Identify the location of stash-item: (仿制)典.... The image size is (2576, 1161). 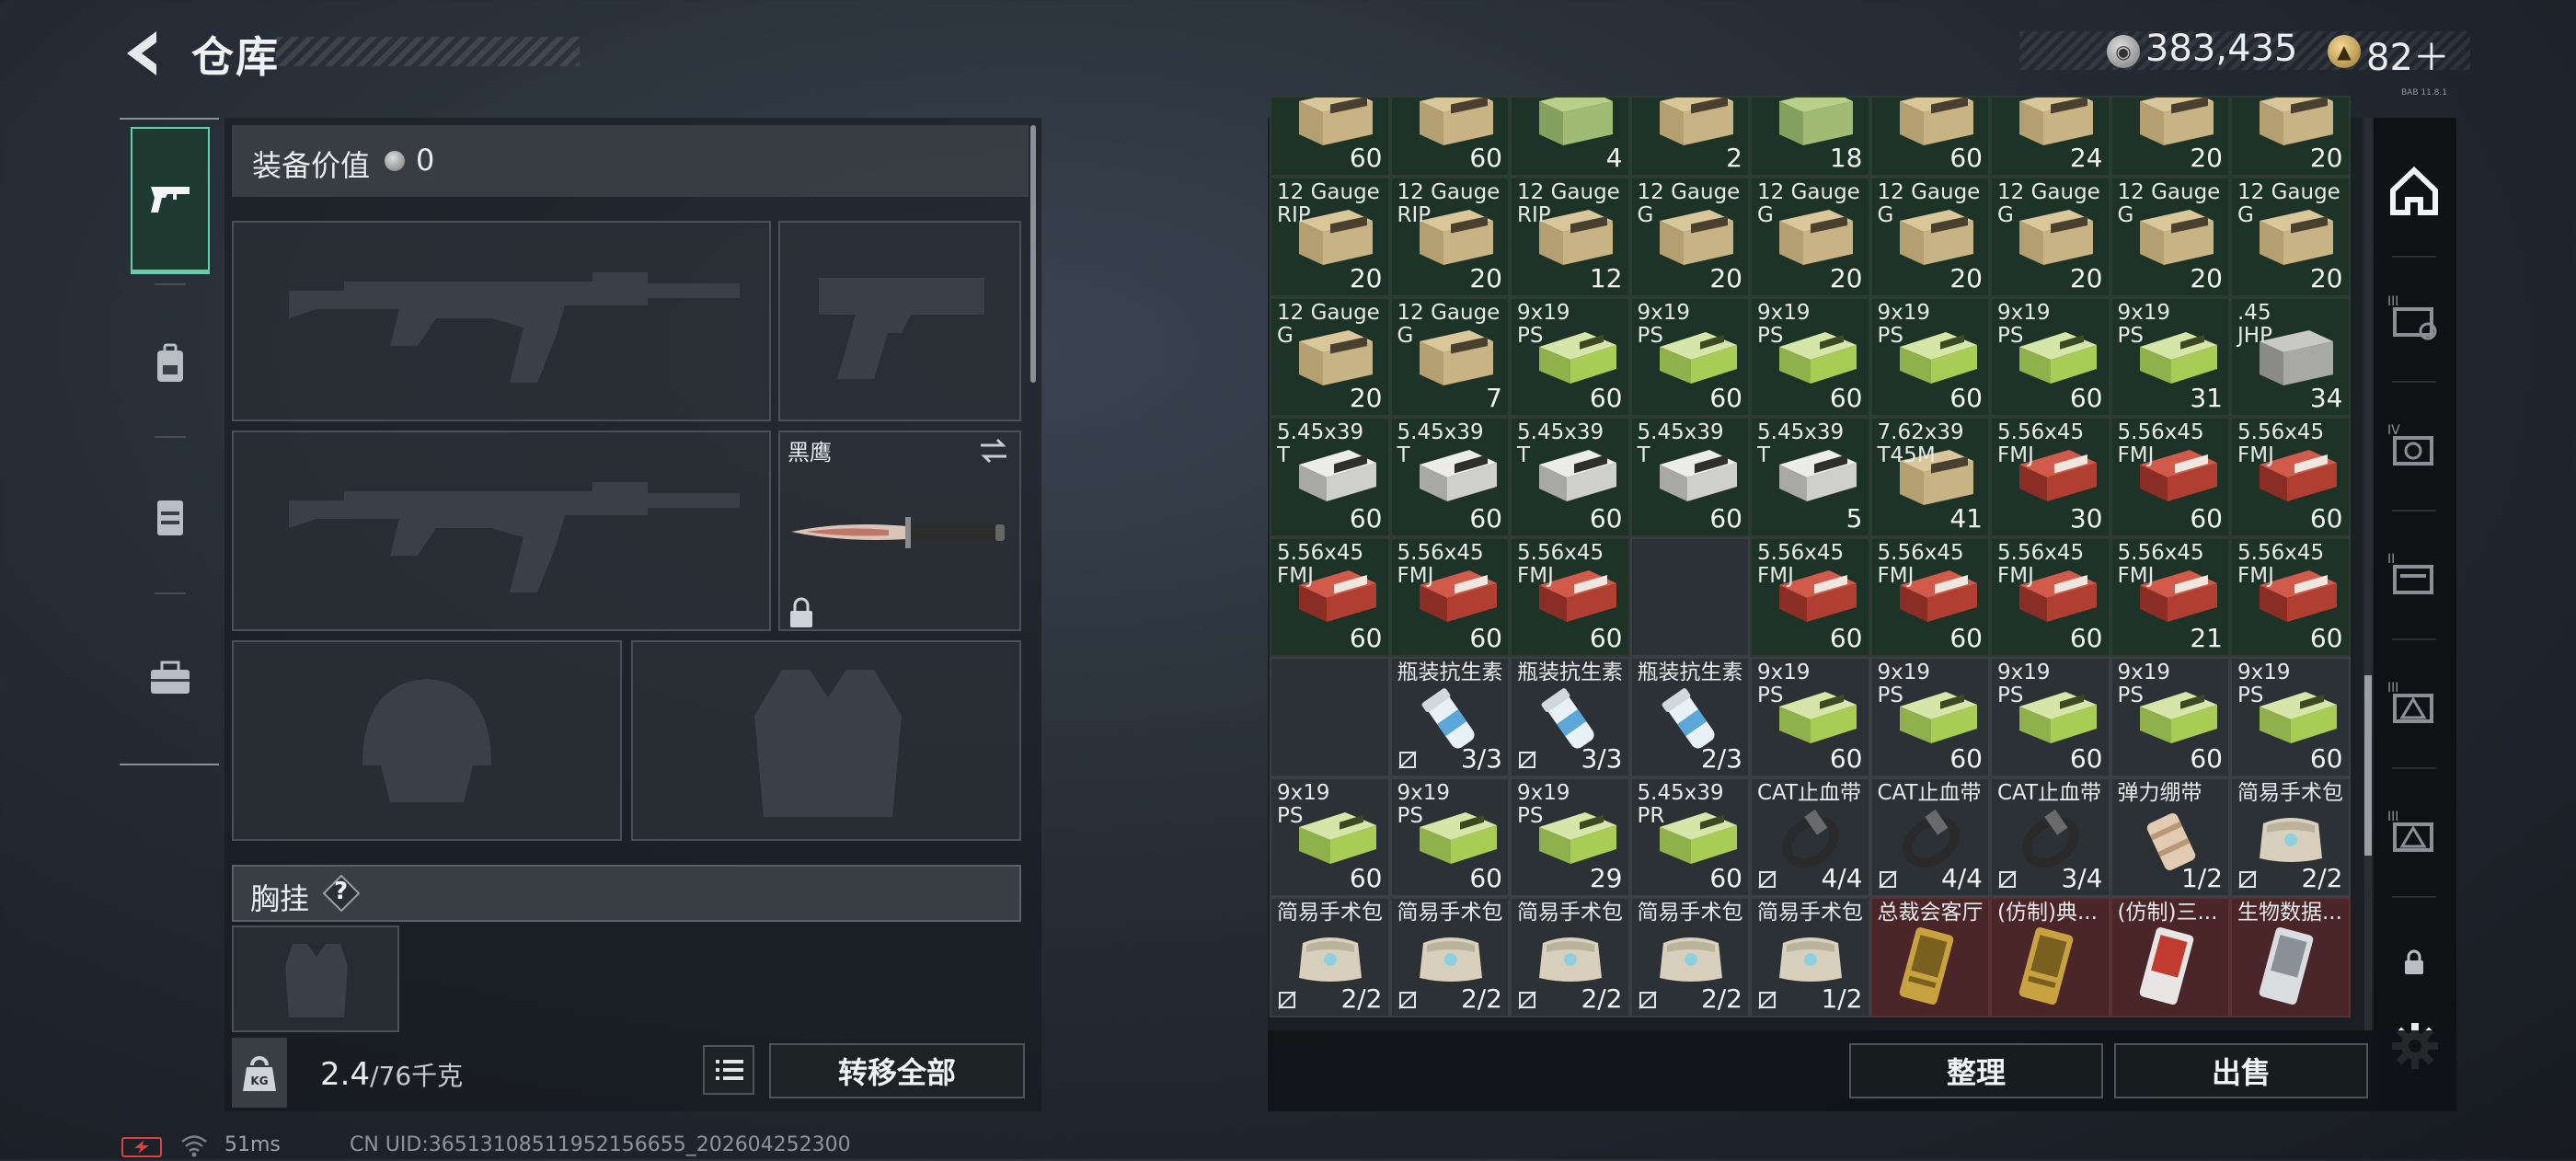
(2050, 957).